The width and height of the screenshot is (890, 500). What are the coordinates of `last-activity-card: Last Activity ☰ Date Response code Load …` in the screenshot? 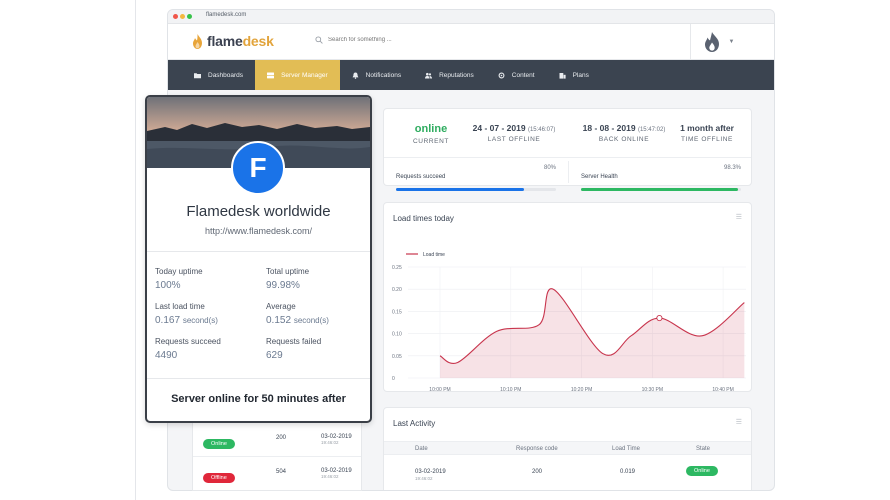 It's located at (567, 448).